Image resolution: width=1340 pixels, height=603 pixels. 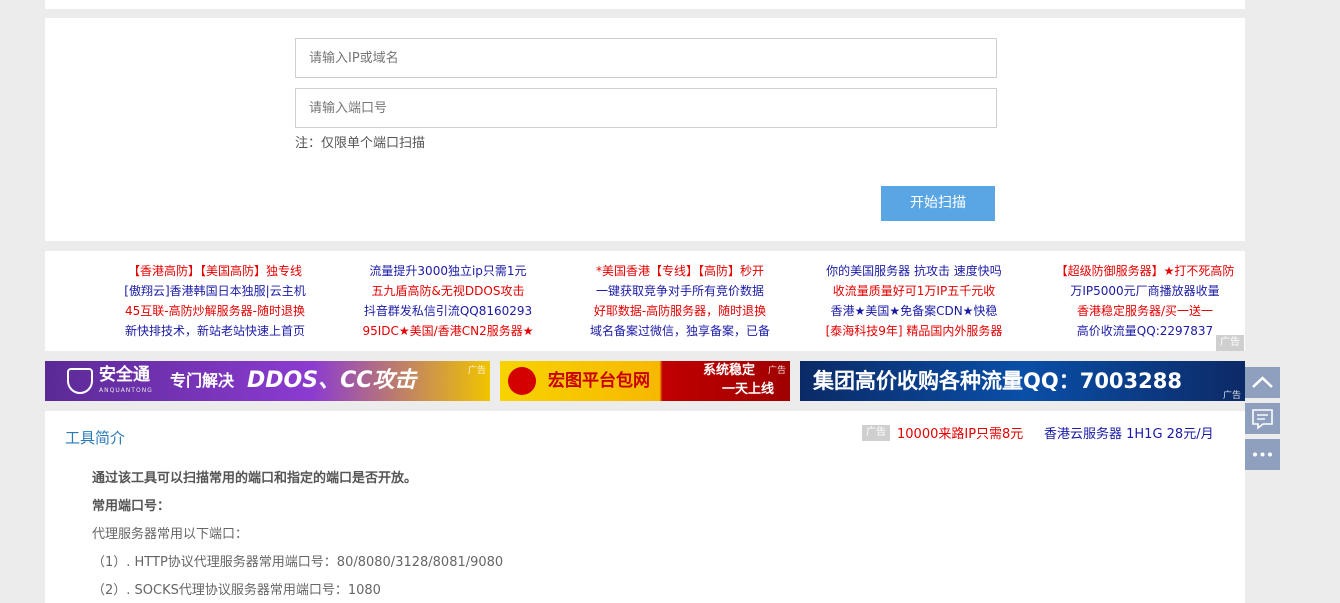 I want to click on ad-link: *美国香港【专线】【高防】秒开, so click(x=680, y=271).